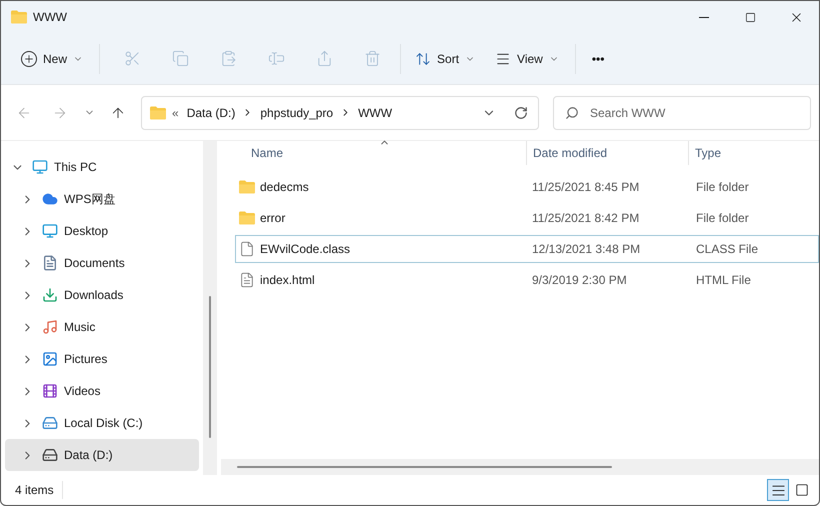 This screenshot has width=820, height=506. Describe the element at coordinates (228, 58) in the screenshot. I see `clipboard-icon` at that location.